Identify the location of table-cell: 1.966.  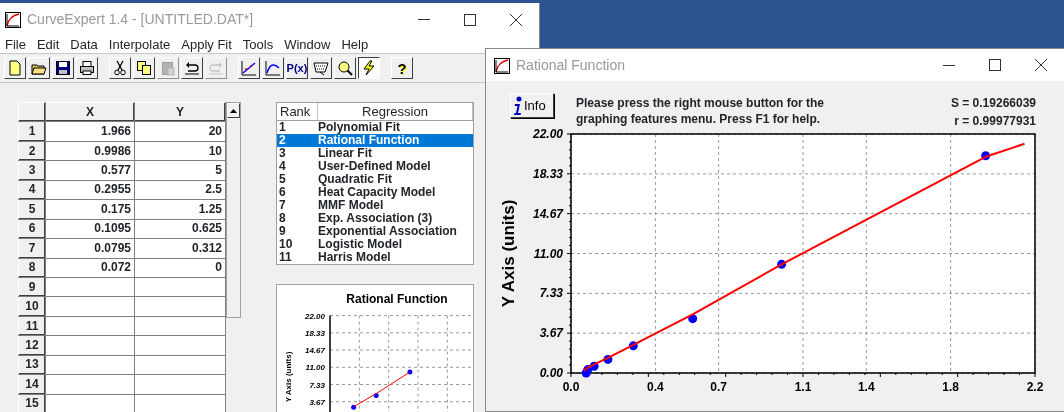
(90, 131).